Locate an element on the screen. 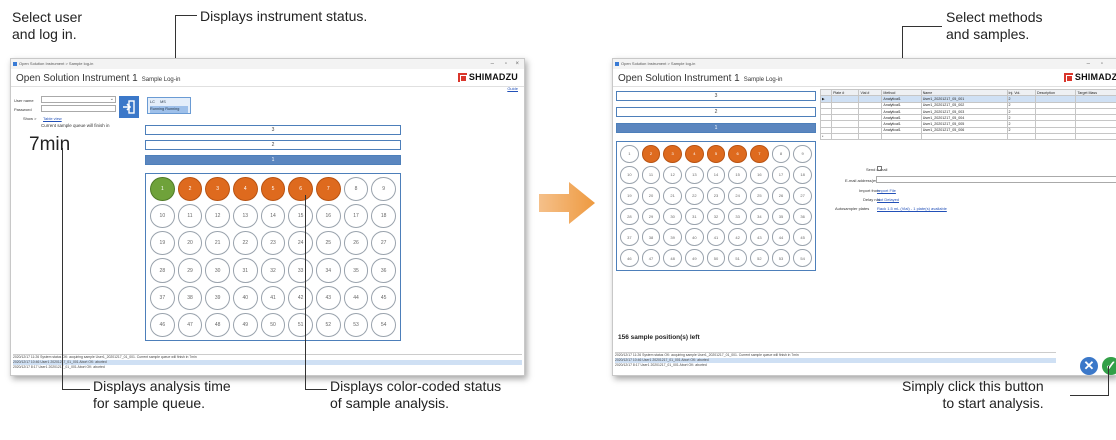  vial-position: 32 is located at coordinates (716, 216).